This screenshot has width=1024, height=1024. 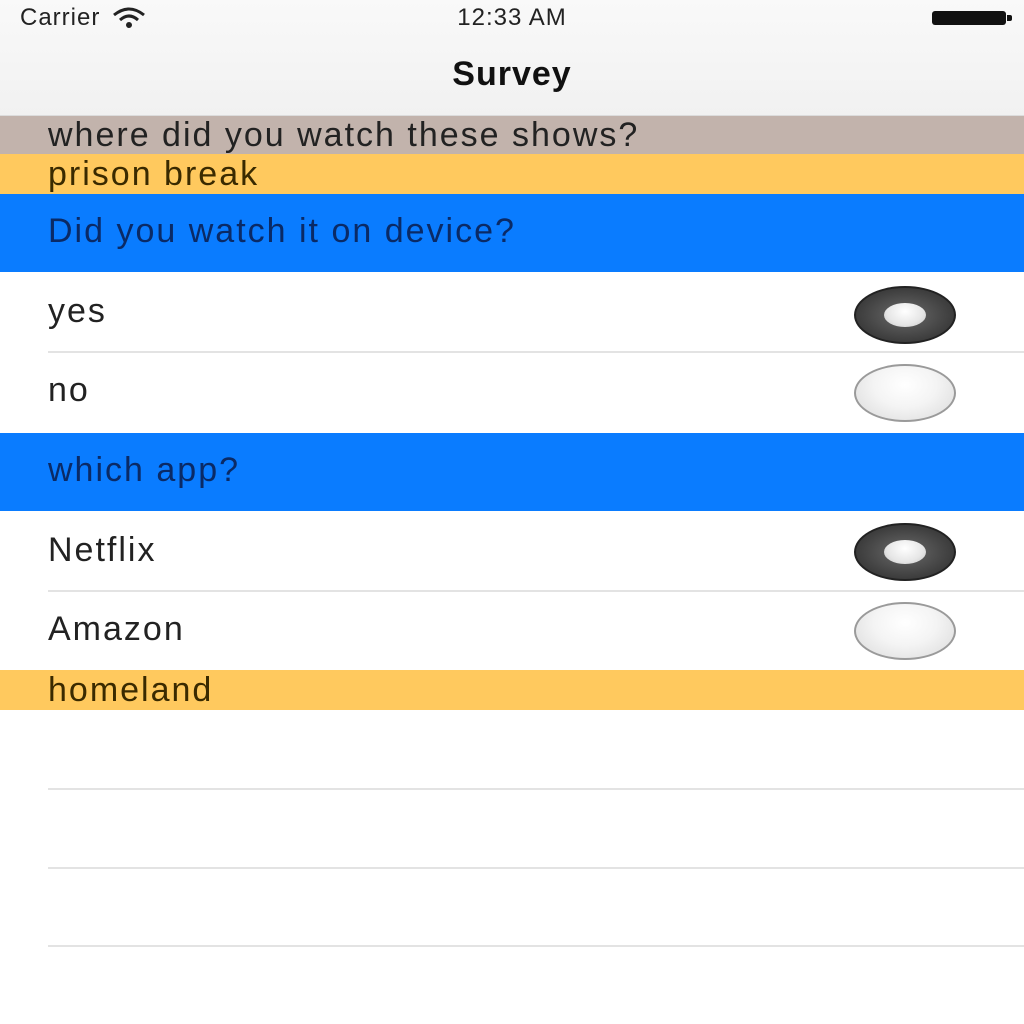 I want to click on question-text: Did you watch it on device?, so click(x=282, y=231).